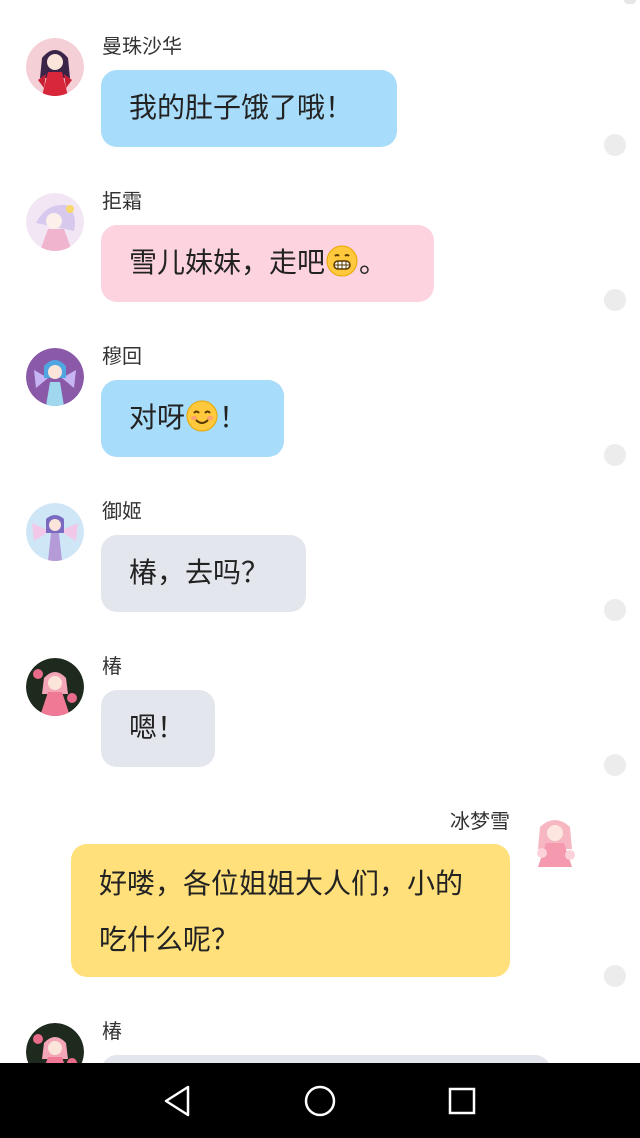  I want to click on chat-message: 椿 嗯！, so click(320, 700).